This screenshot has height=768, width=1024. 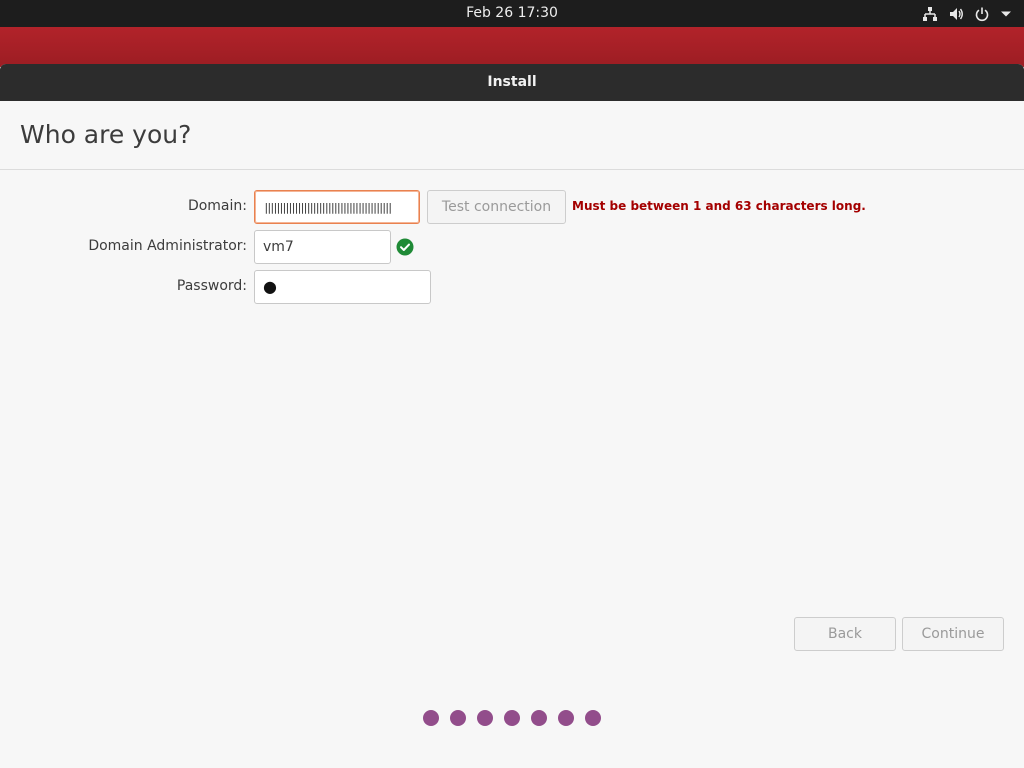 I want to click on back-button: Back, so click(x=845, y=634).